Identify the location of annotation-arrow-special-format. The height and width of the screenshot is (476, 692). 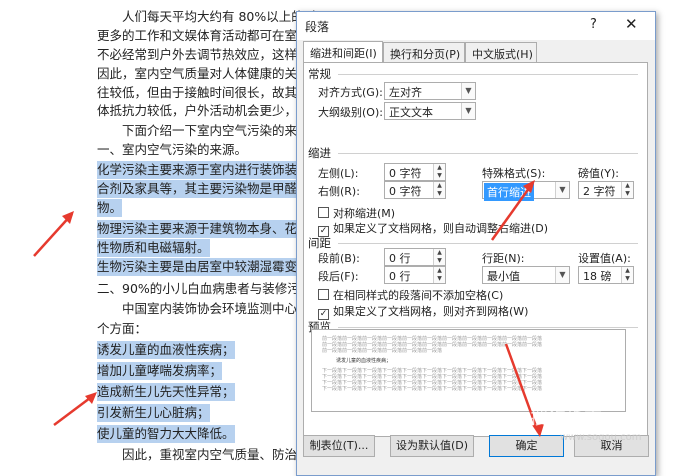
(512, 210).